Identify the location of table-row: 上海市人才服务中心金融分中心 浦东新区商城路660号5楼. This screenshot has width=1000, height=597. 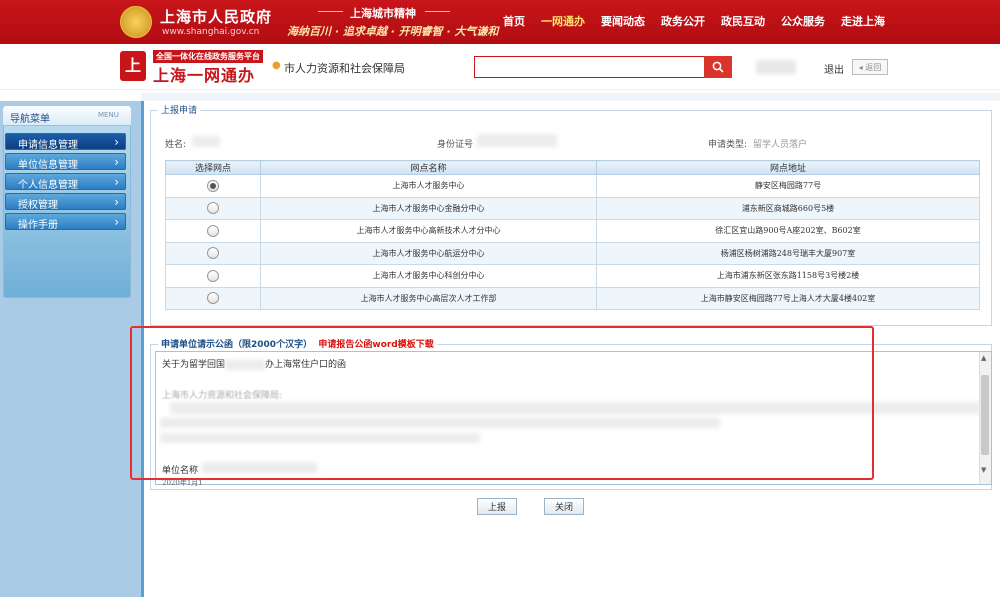
(572, 208).